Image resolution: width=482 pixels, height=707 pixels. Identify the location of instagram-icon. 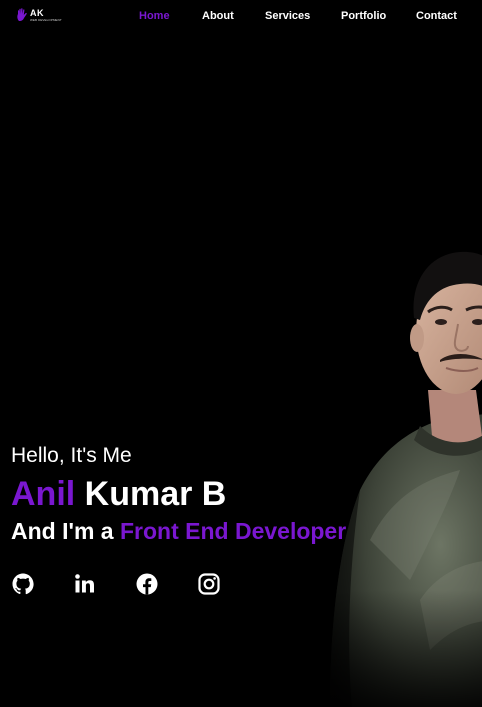
(209, 584).